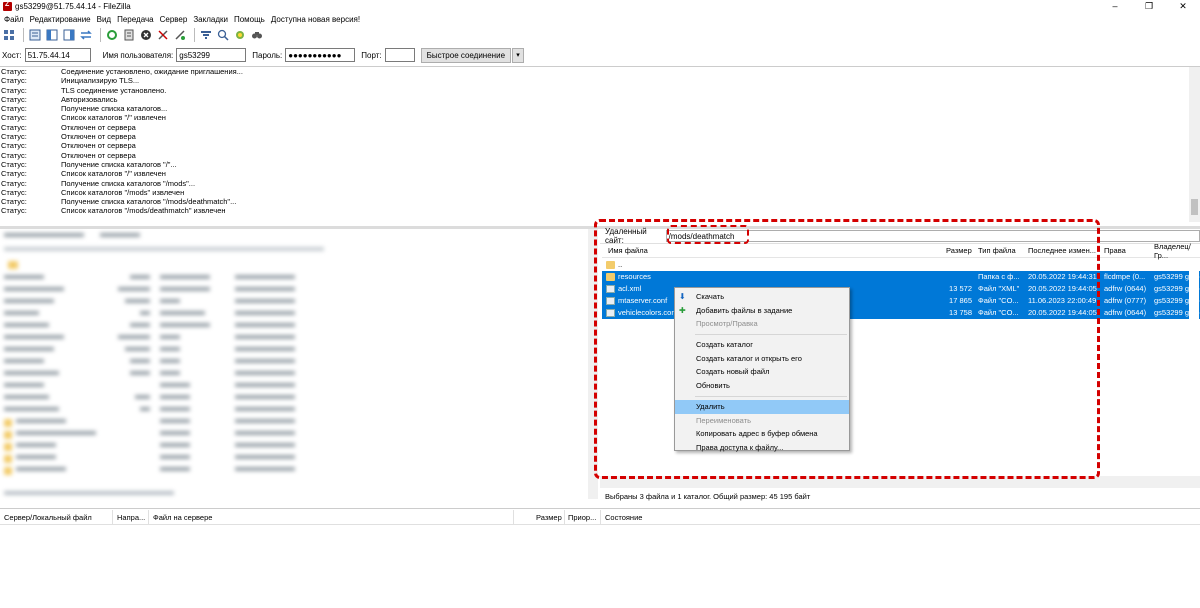 The height and width of the screenshot is (608, 1200). What do you see at coordinates (600, 90) in the screenshot?
I see `log-entry: Статус: TLS соединение установлено.` at bounding box center [600, 90].